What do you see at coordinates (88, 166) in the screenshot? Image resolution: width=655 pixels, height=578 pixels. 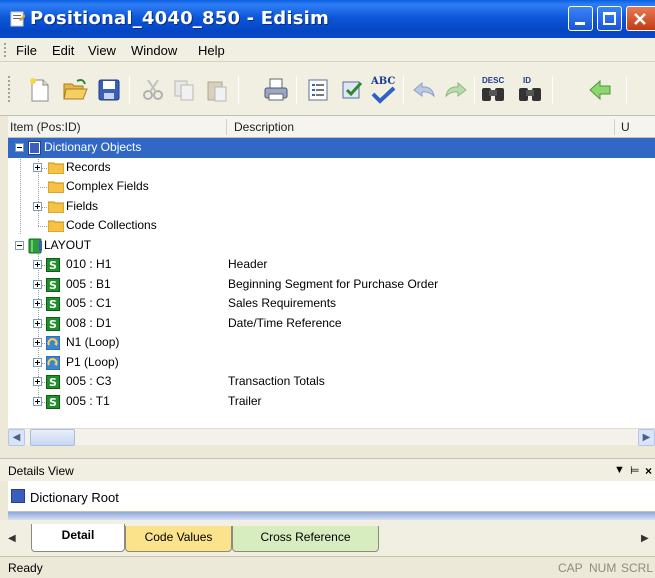 I see `tree-item-label: Records` at bounding box center [88, 166].